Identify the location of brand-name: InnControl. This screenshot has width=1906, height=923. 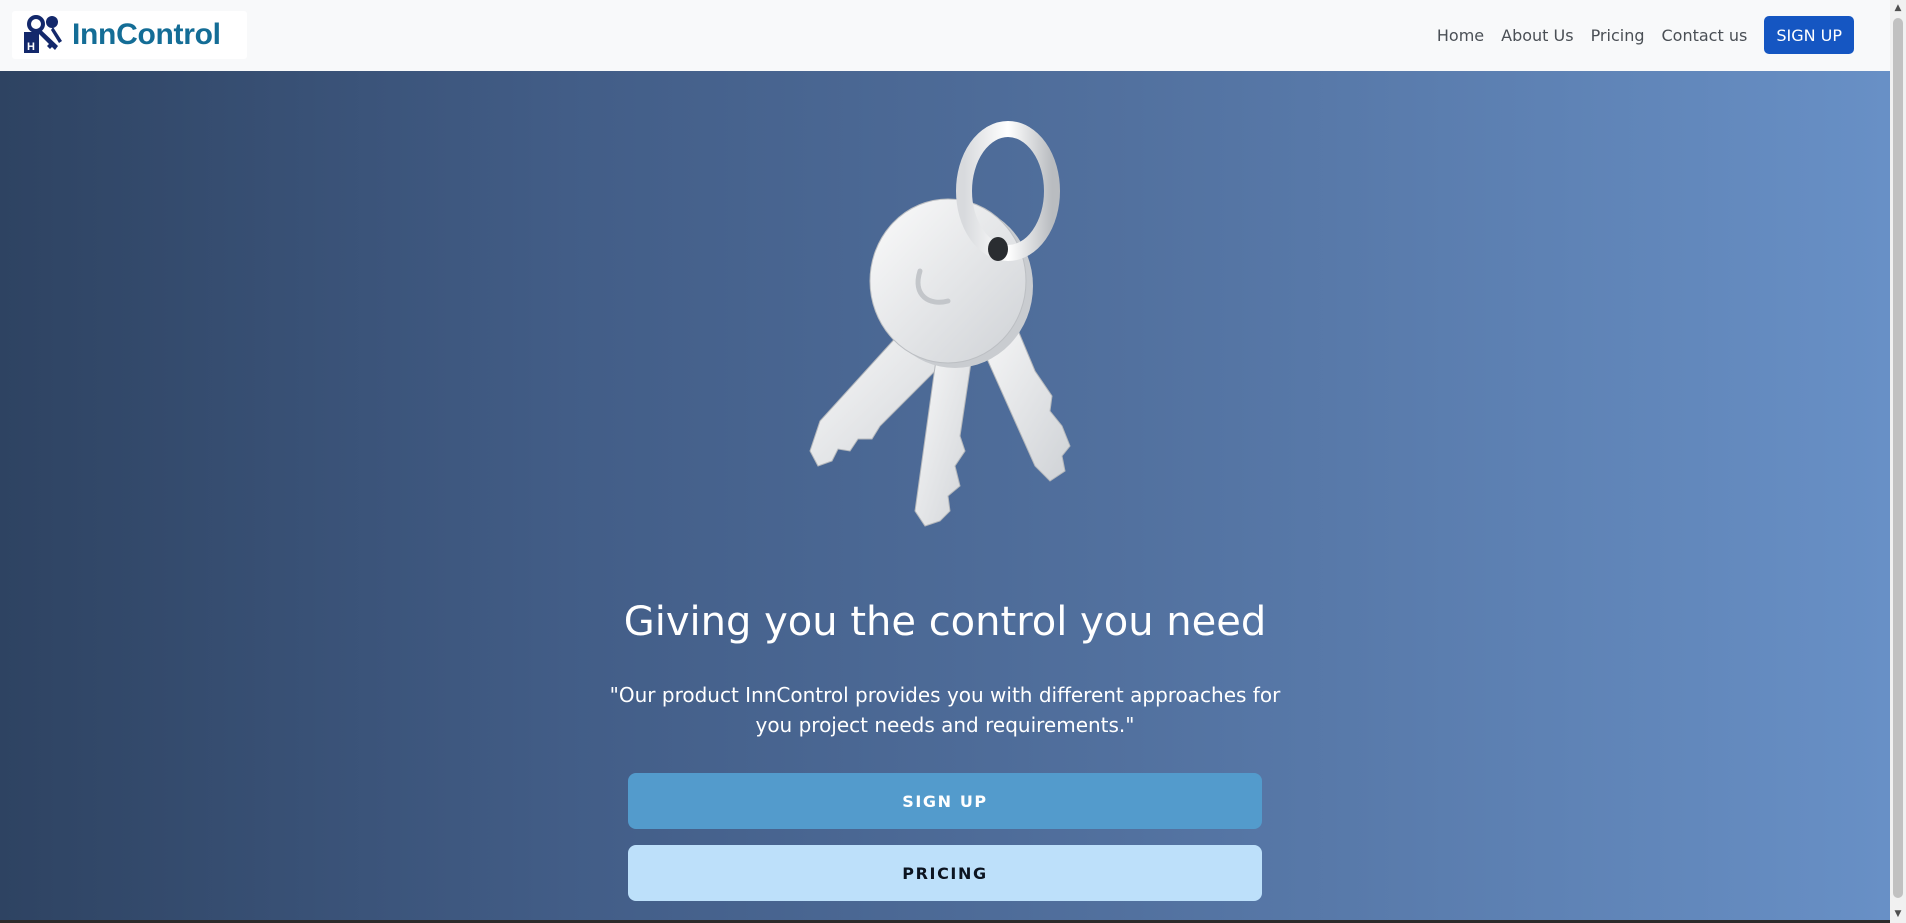
(146, 34).